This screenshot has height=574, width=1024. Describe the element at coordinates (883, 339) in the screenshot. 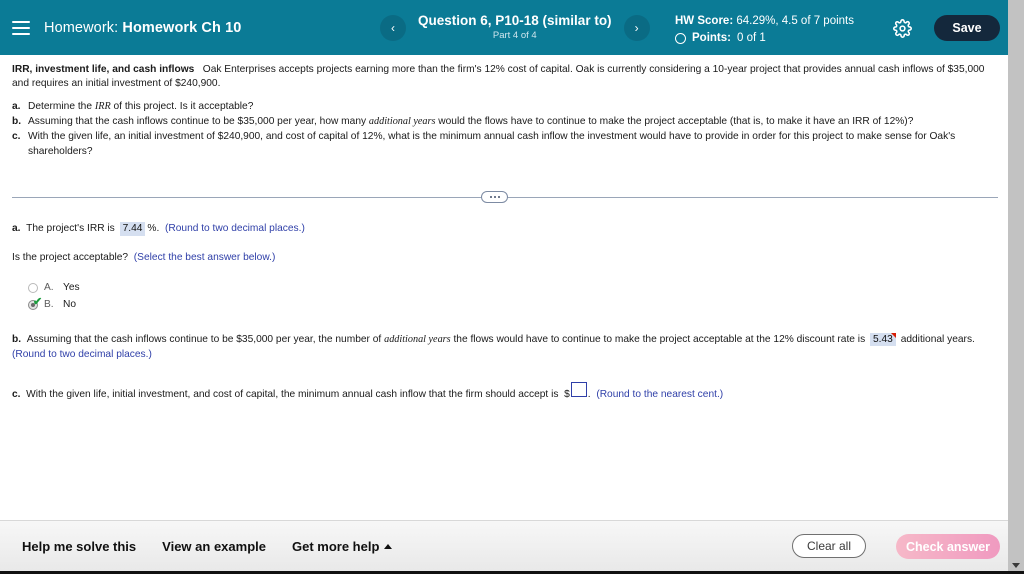

I see `additional-years-box: 5.43` at that location.